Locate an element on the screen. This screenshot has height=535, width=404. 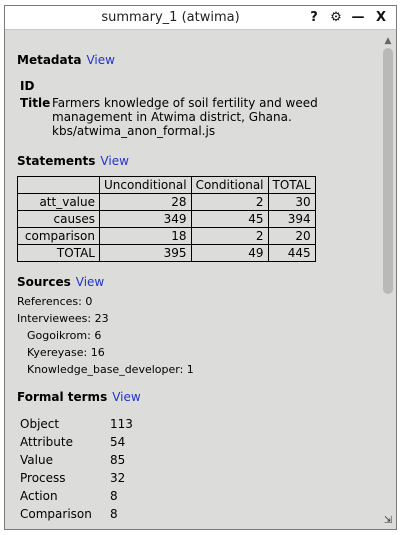
unconditional-cell: 349 is located at coordinates (145, 219).